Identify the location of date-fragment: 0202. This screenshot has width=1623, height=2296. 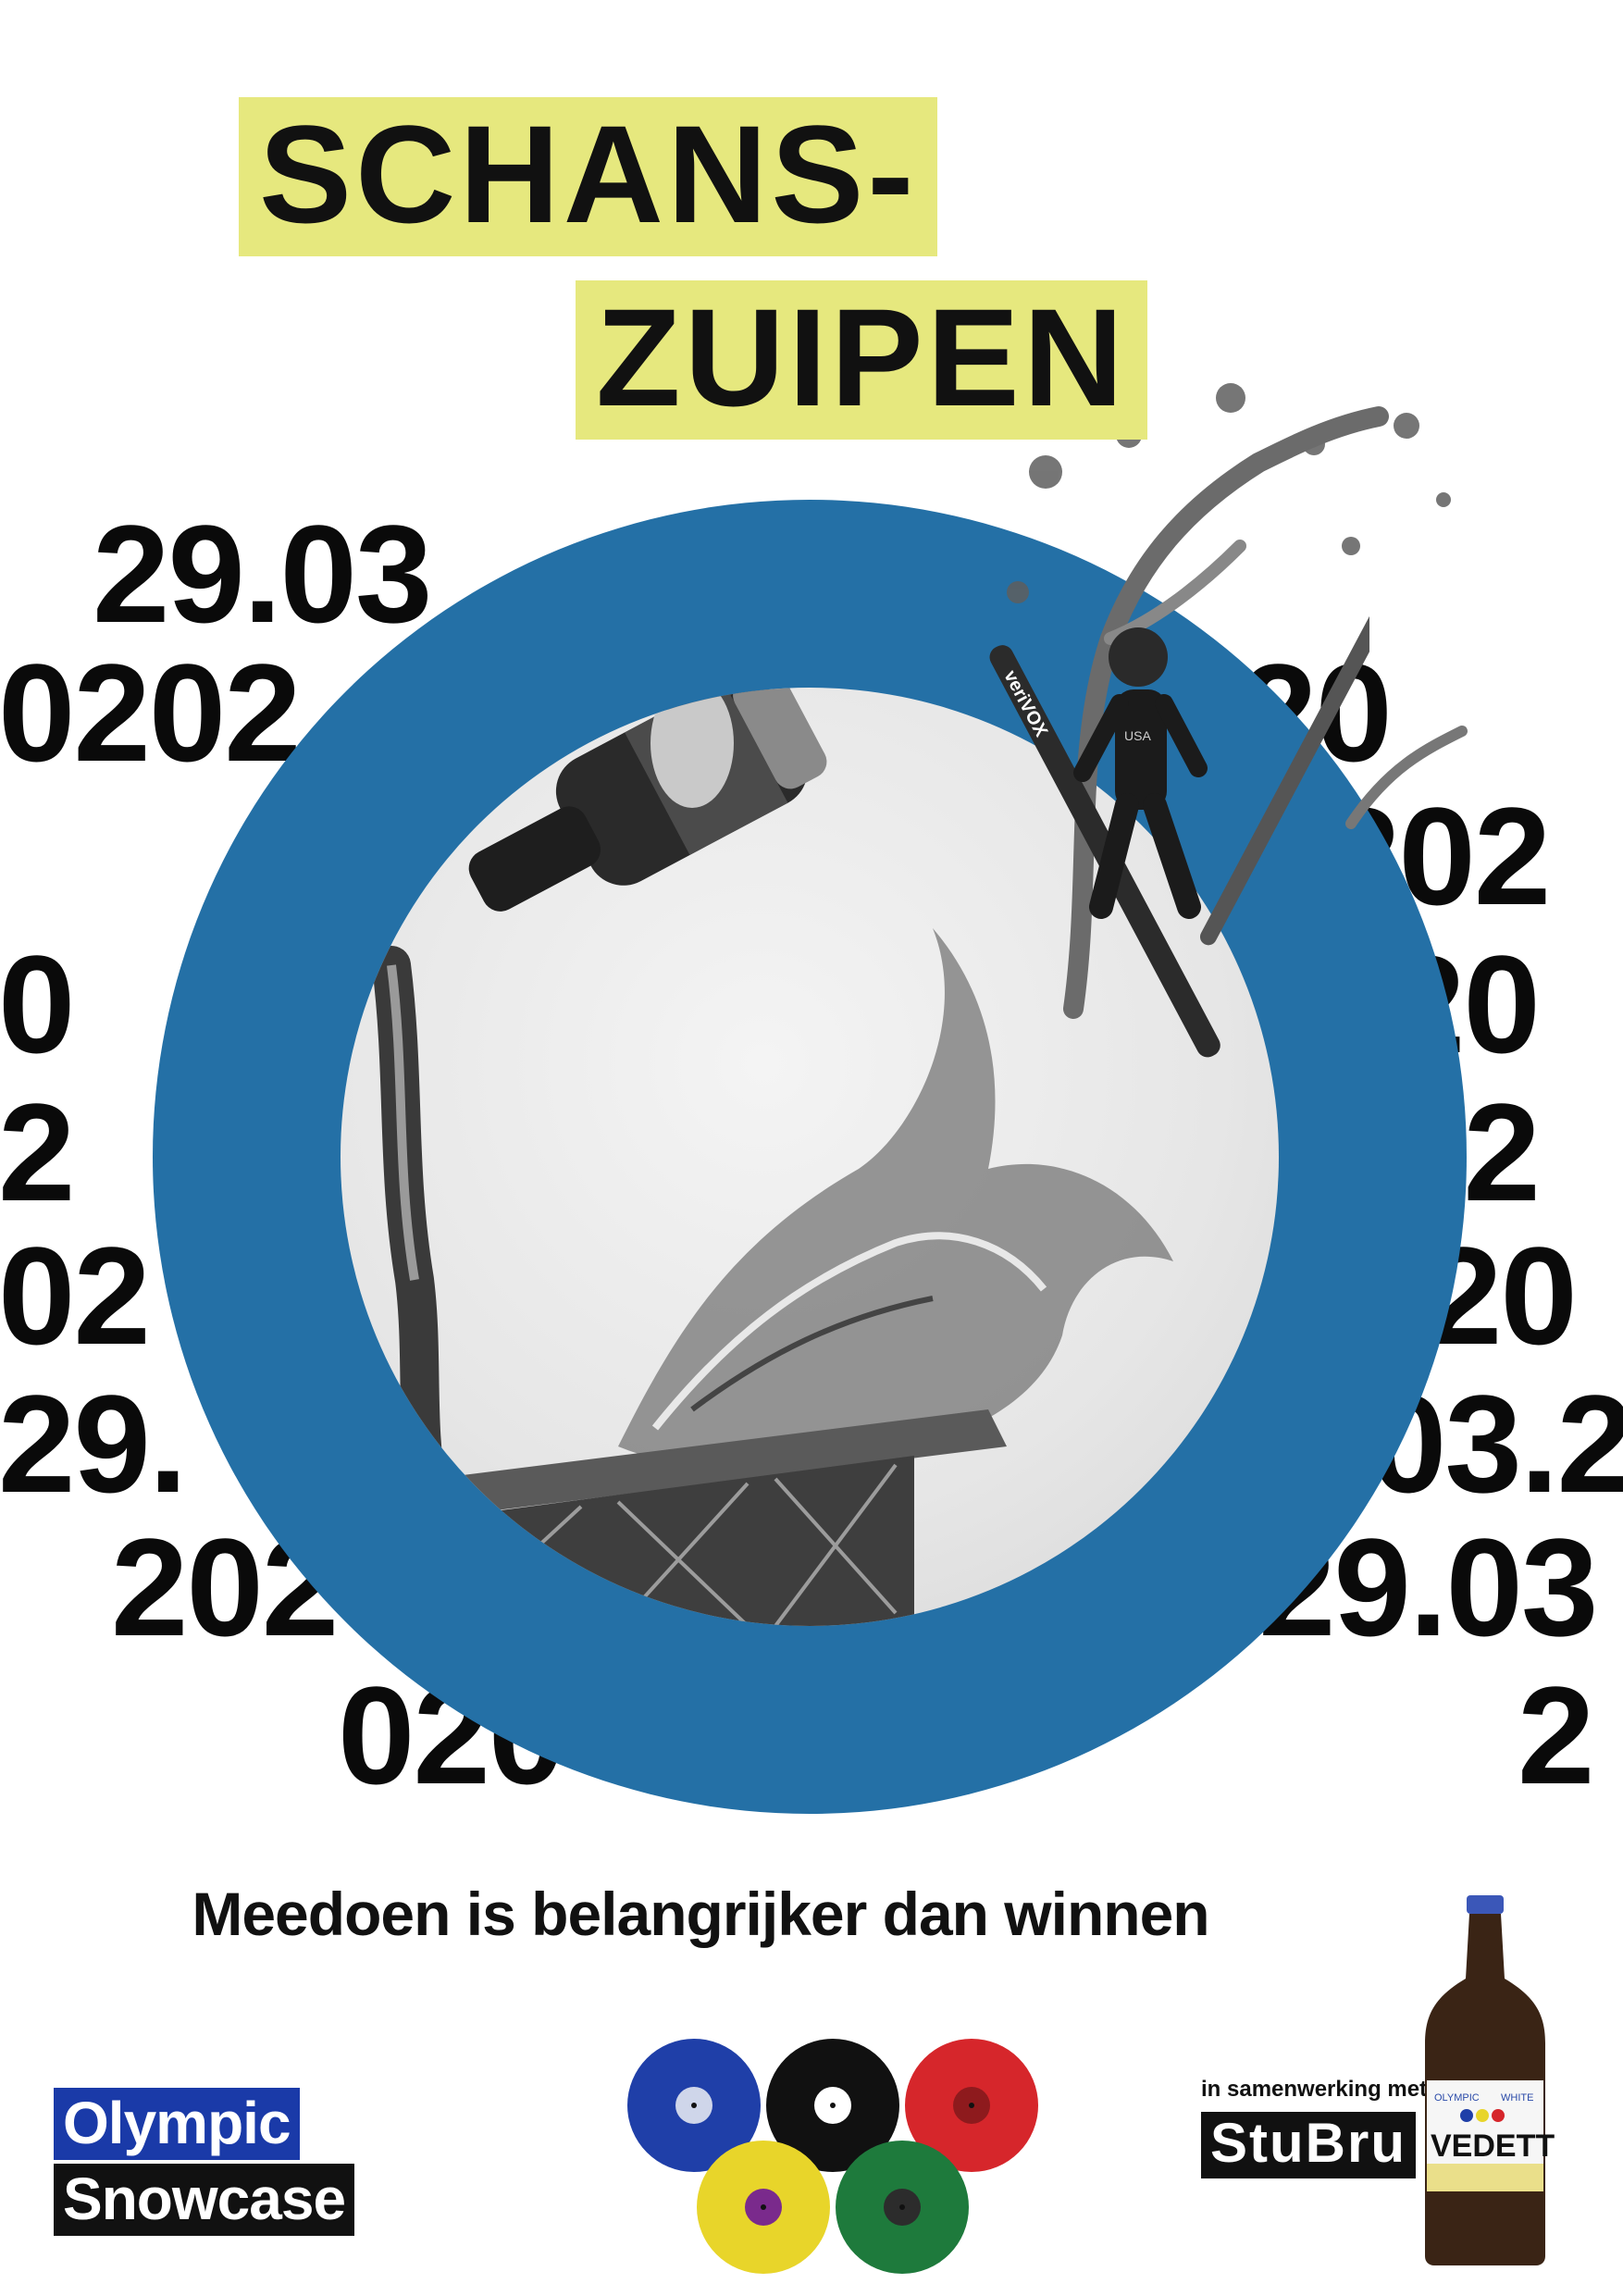
(151, 712).